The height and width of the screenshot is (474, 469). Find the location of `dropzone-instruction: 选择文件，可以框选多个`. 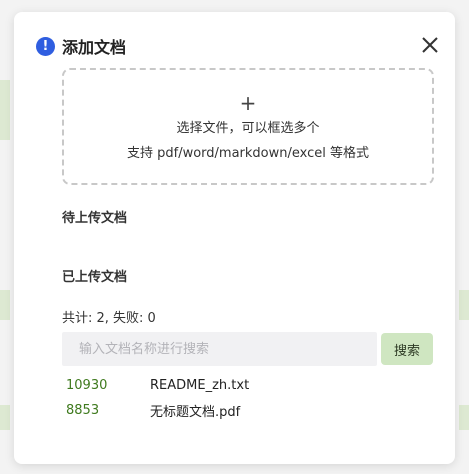

dropzone-instruction: 选择文件，可以框选多个 is located at coordinates (248, 128).